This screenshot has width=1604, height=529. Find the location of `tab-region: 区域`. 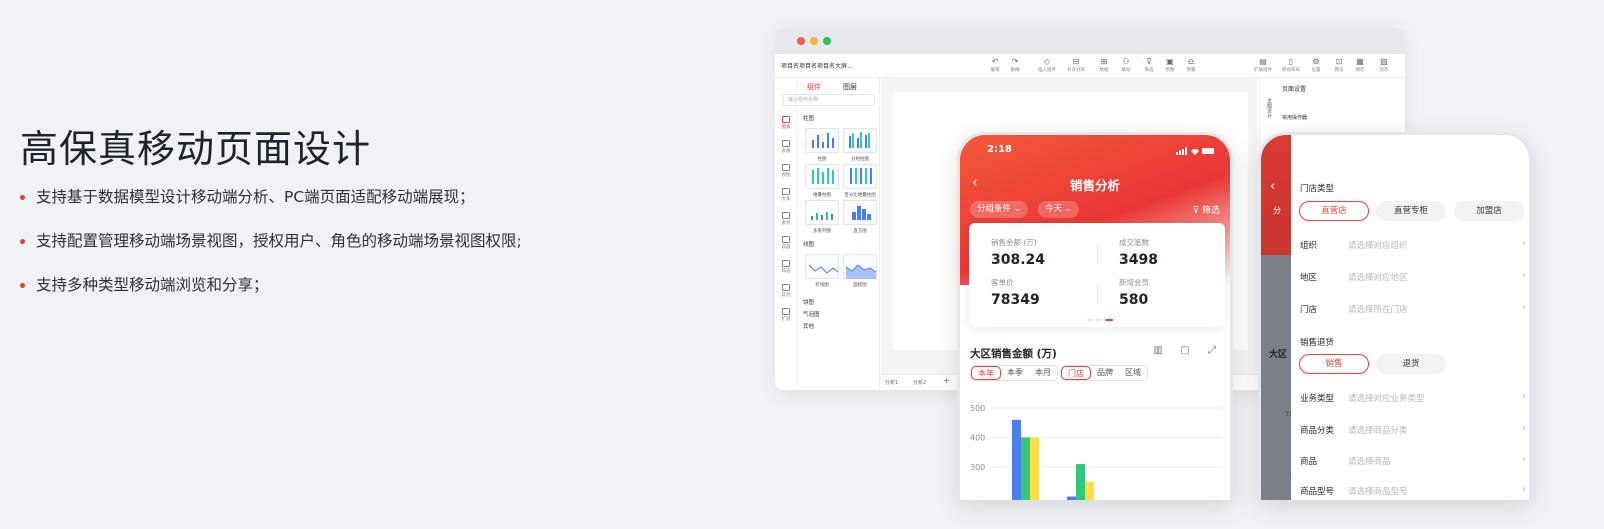

tab-region: 区域 is located at coordinates (1133, 373).